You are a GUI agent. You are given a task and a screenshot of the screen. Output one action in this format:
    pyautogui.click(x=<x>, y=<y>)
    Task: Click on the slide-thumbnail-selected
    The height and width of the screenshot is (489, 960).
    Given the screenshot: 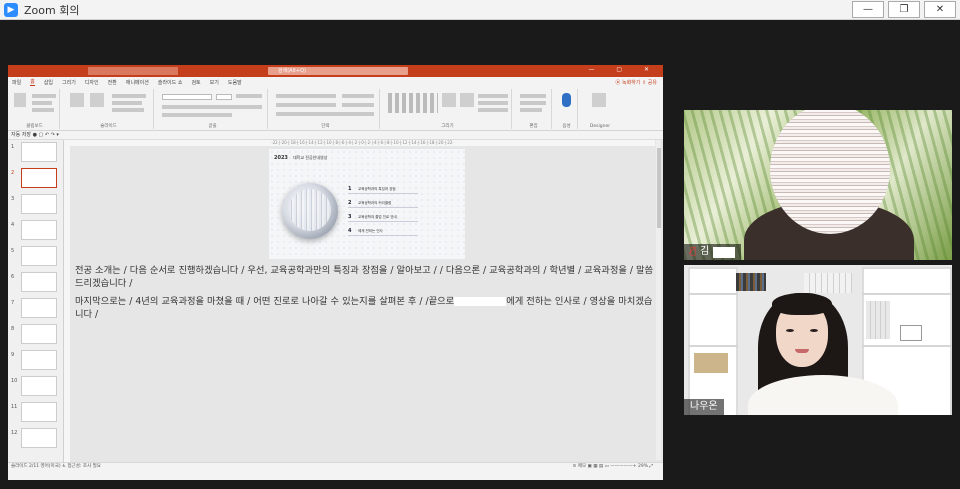 What is the action you would take?
    pyautogui.click(x=39, y=178)
    